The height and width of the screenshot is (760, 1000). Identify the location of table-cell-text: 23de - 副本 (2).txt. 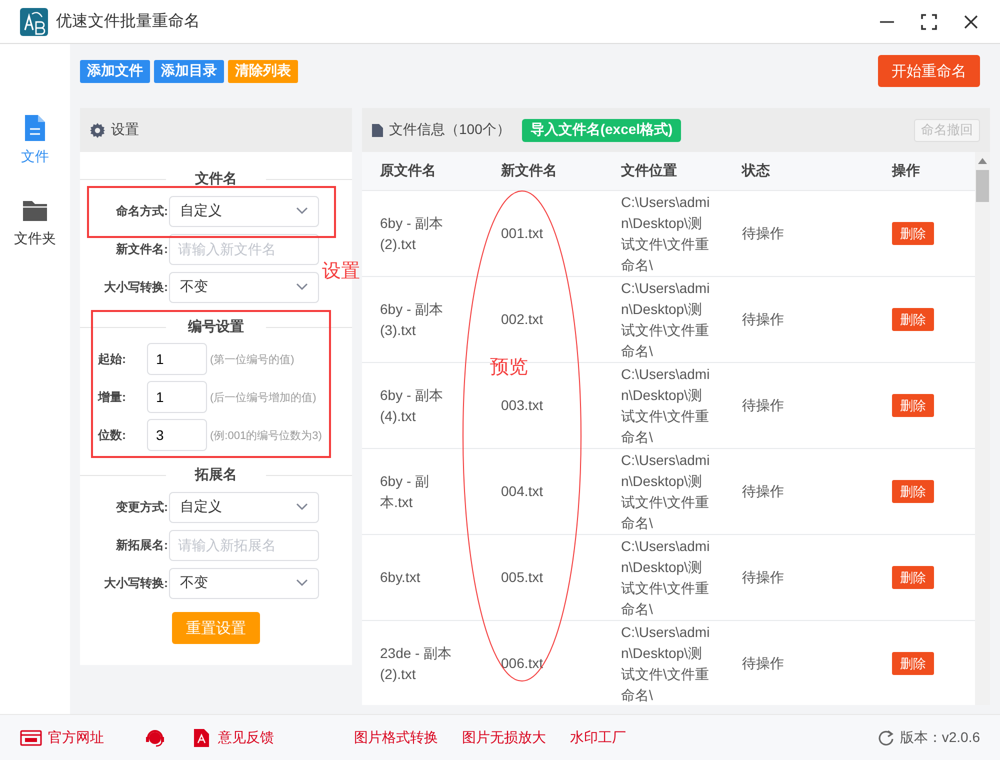
(416, 664).